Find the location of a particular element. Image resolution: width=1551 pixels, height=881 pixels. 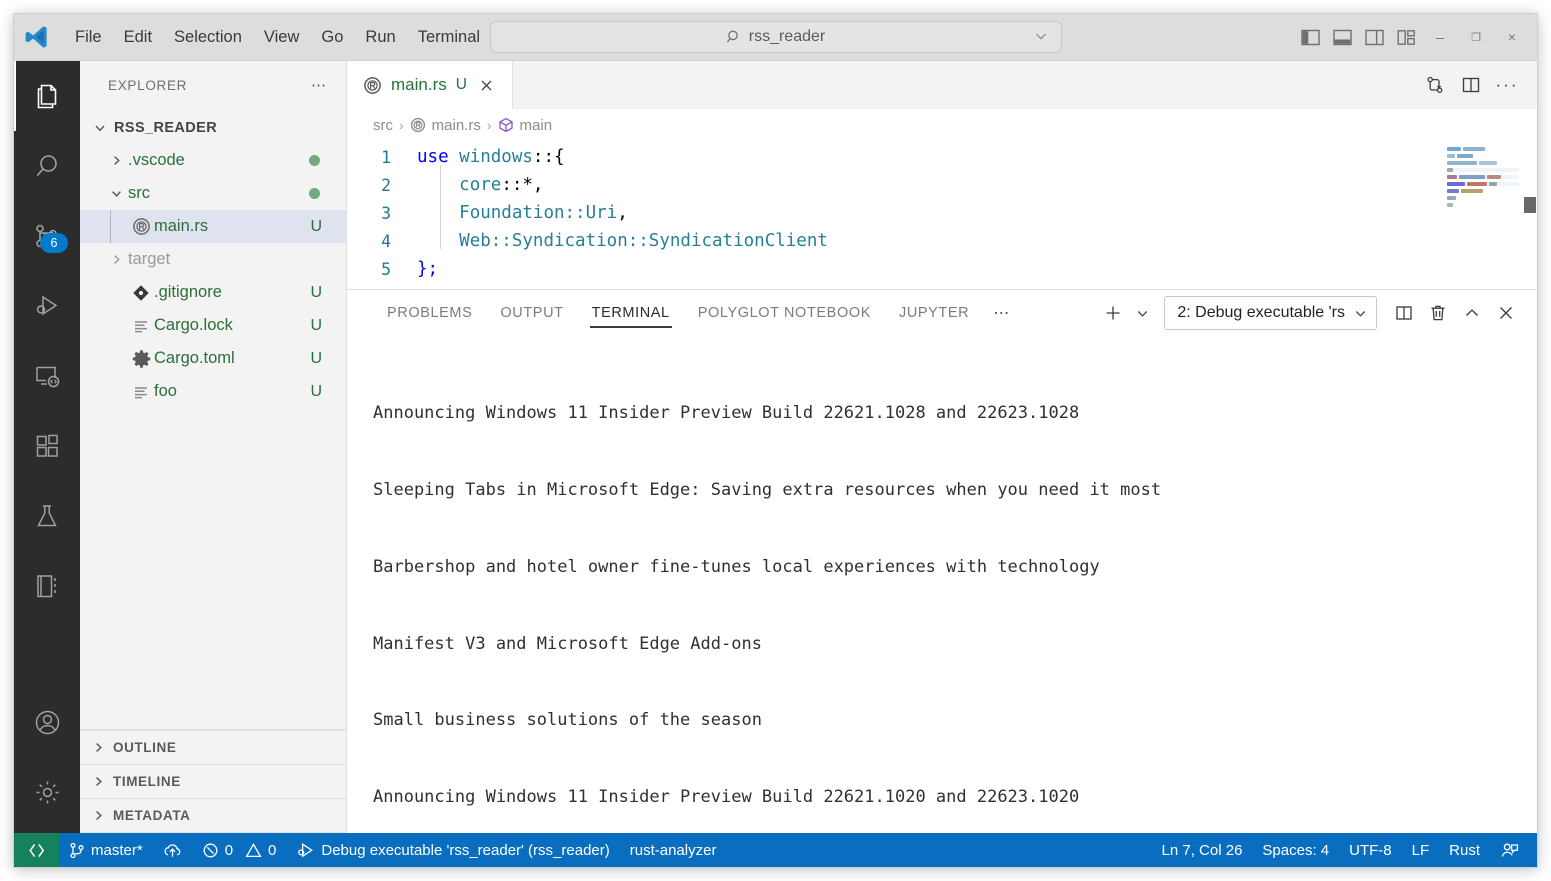

tree-row-gitignore: .gitignore U is located at coordinates (213, 292).